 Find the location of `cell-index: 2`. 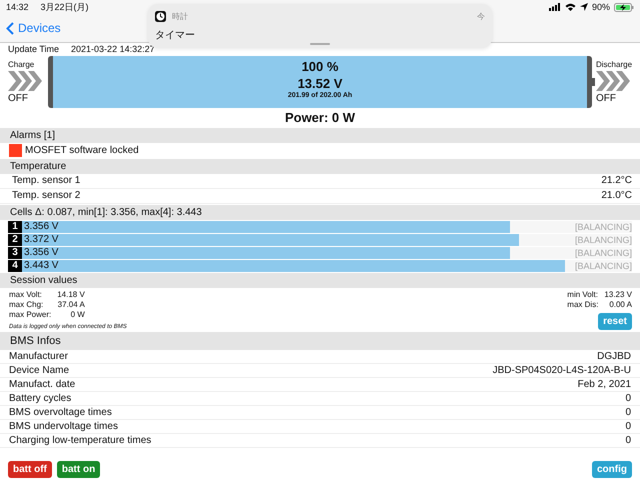

cell-index: 2 is located at coordinates (15, 240).